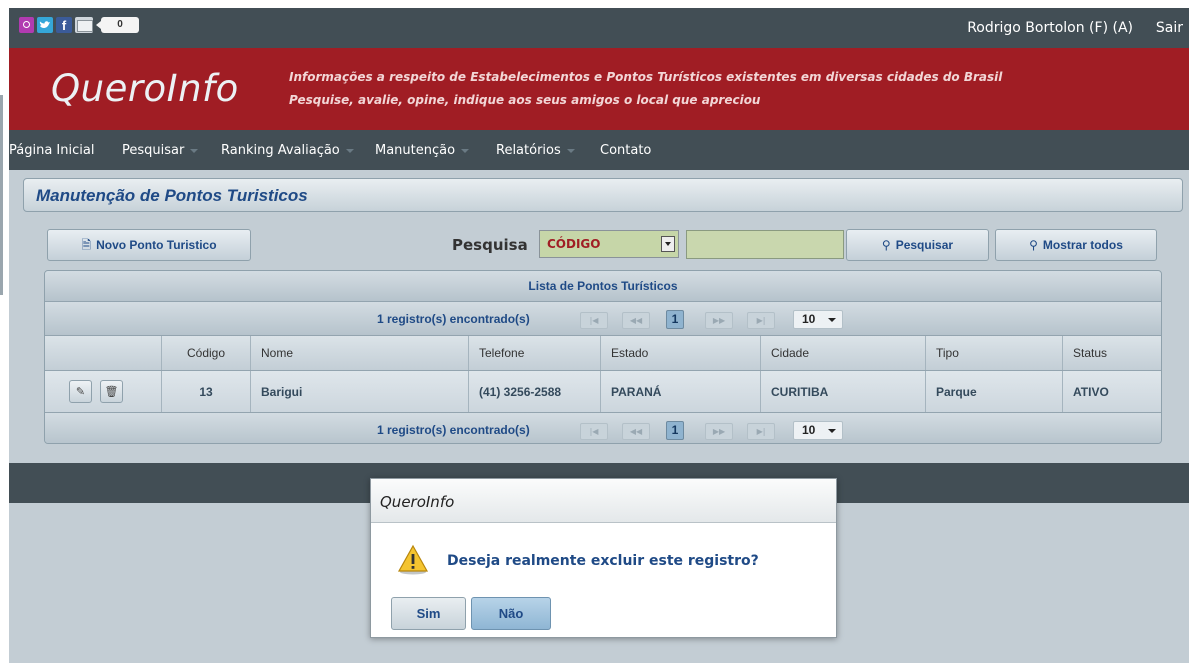  I want to click on logout-link: Sair, so click(1169, 28).